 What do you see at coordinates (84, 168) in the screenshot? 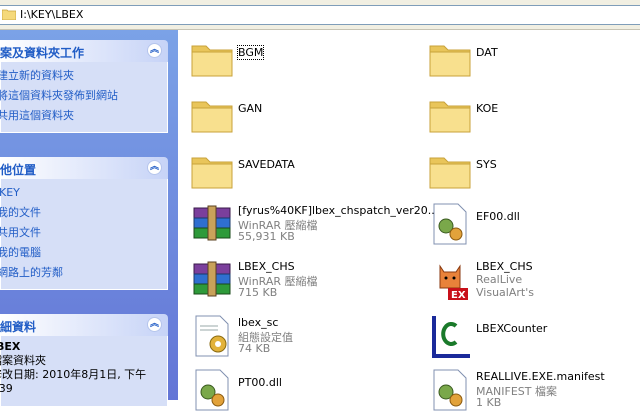
I see `other-places-header: 其他位置 ︽` at bounding box center [84, 168].